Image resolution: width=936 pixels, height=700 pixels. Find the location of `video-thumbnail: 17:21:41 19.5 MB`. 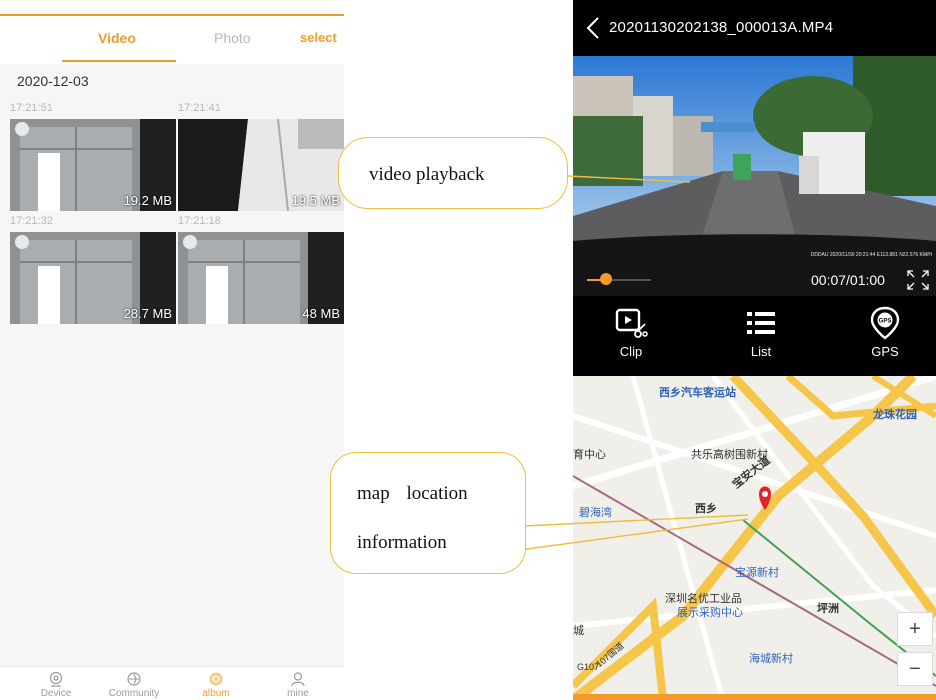

video-thumbnail: 17:21:41 19.5 MB is located at coordinates (261, 156).